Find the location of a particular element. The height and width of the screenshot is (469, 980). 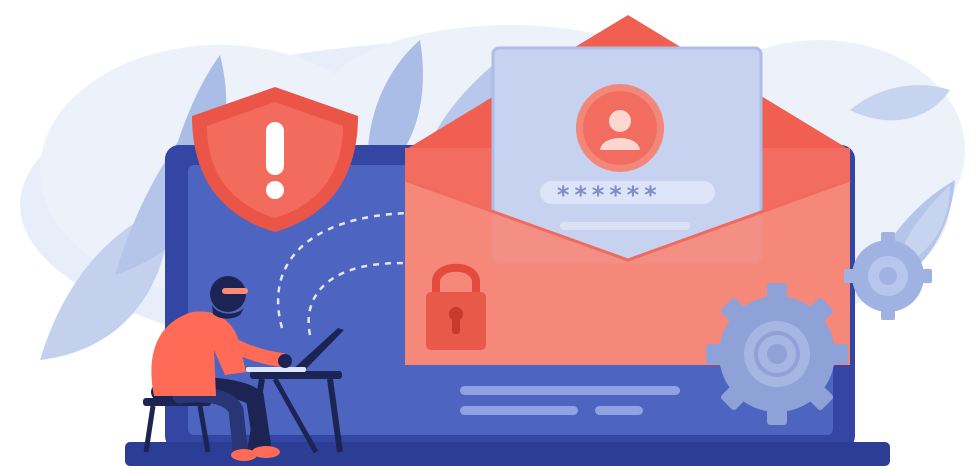

password-mask: ****** is located at coordinates (608, 195).